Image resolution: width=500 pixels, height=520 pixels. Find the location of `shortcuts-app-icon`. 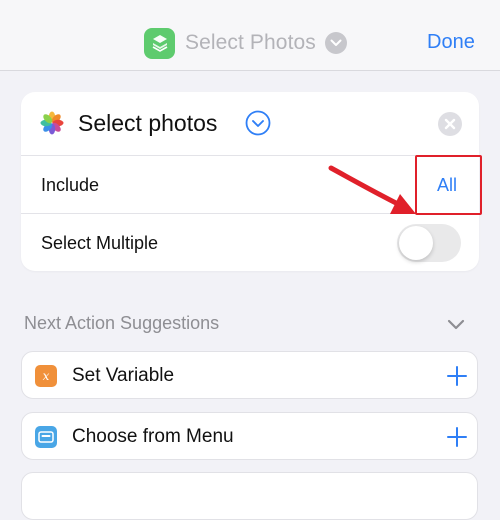

shortcuts-app-icon is located at coordinates (159, 43).